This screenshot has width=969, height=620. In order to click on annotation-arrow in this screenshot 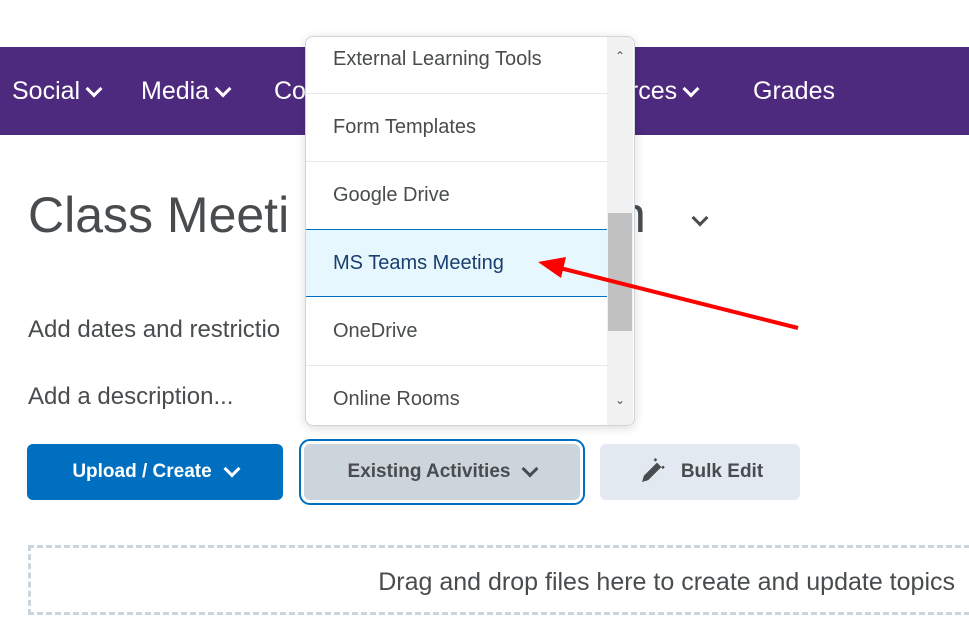, I will do `click(668, 293)`.